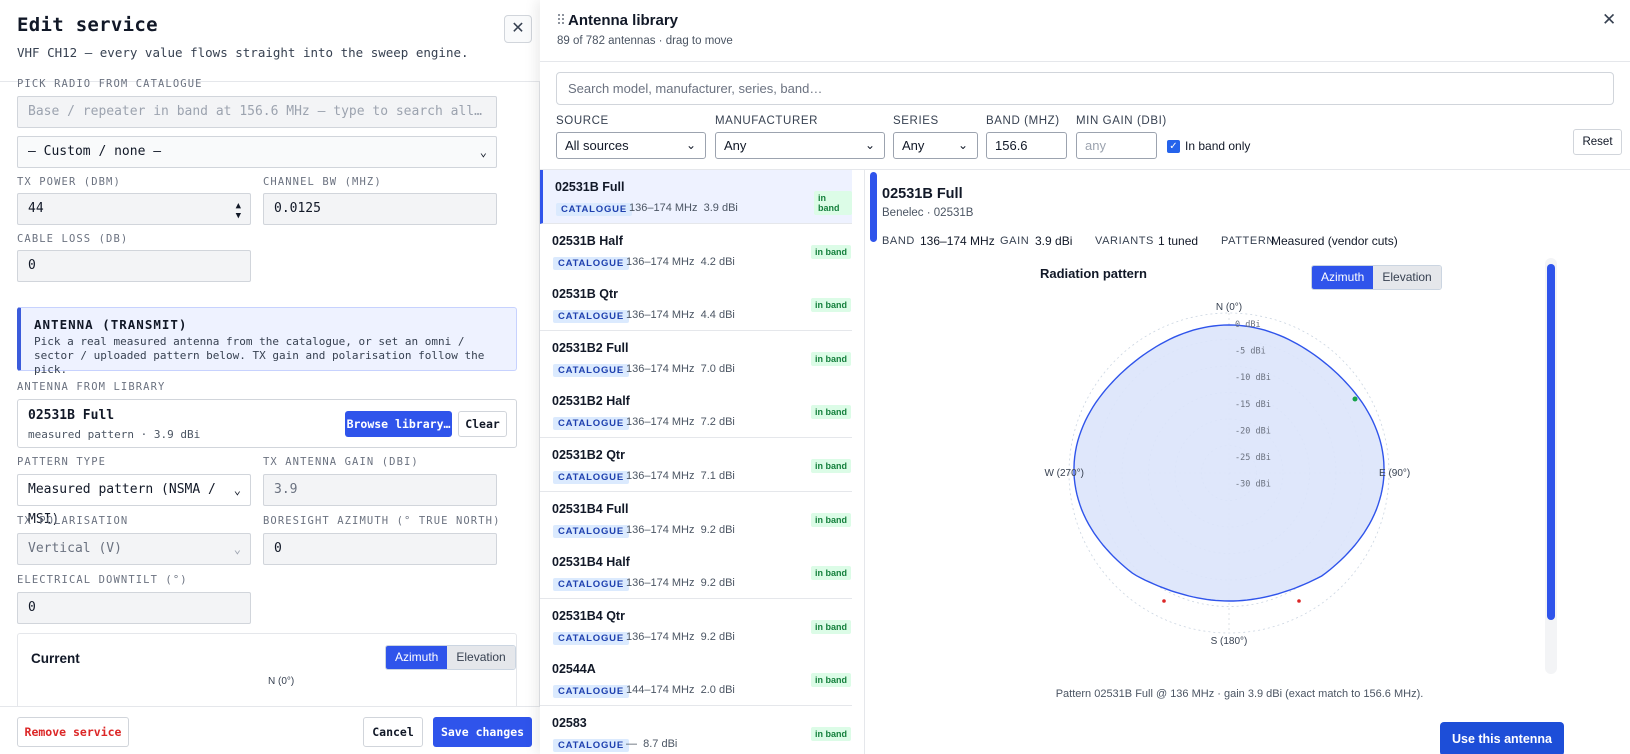 Image resolution: width=1630 pixels, height=754 pixels. I want to click on tx-gain-field: 3.9, so click(380, 490).